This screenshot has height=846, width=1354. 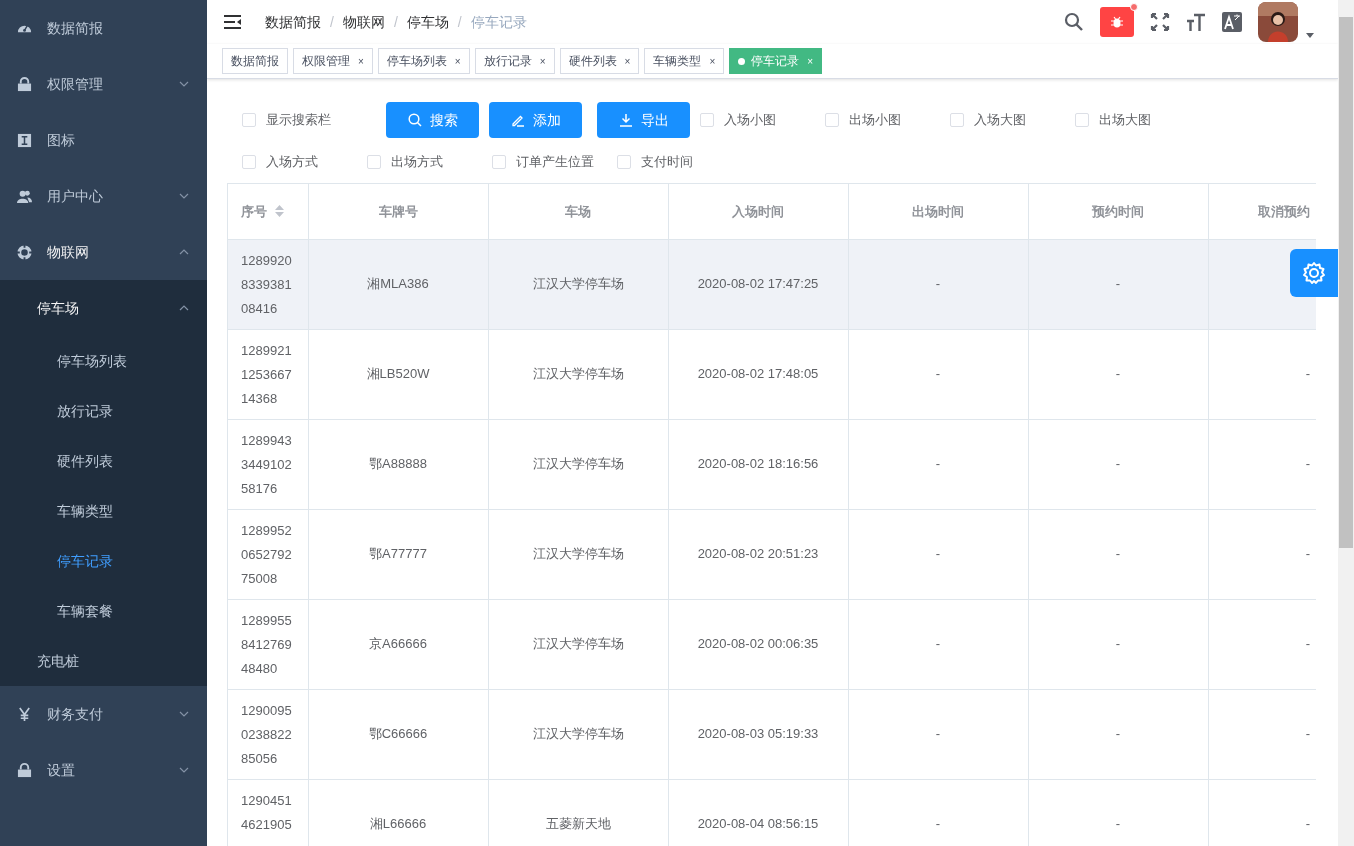 I want to click on menu-icon, so click(x=232, y=22).